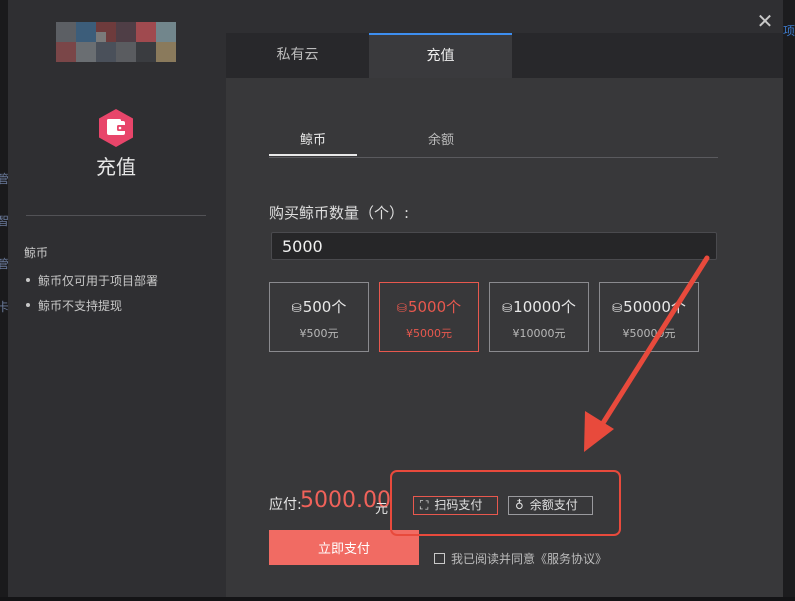 Image resolution: width=795 pixels, height=601 pixels. Describe the element at coordinates (544, 307) in the screenshot. I see `option-amount: 10000个` at that location.